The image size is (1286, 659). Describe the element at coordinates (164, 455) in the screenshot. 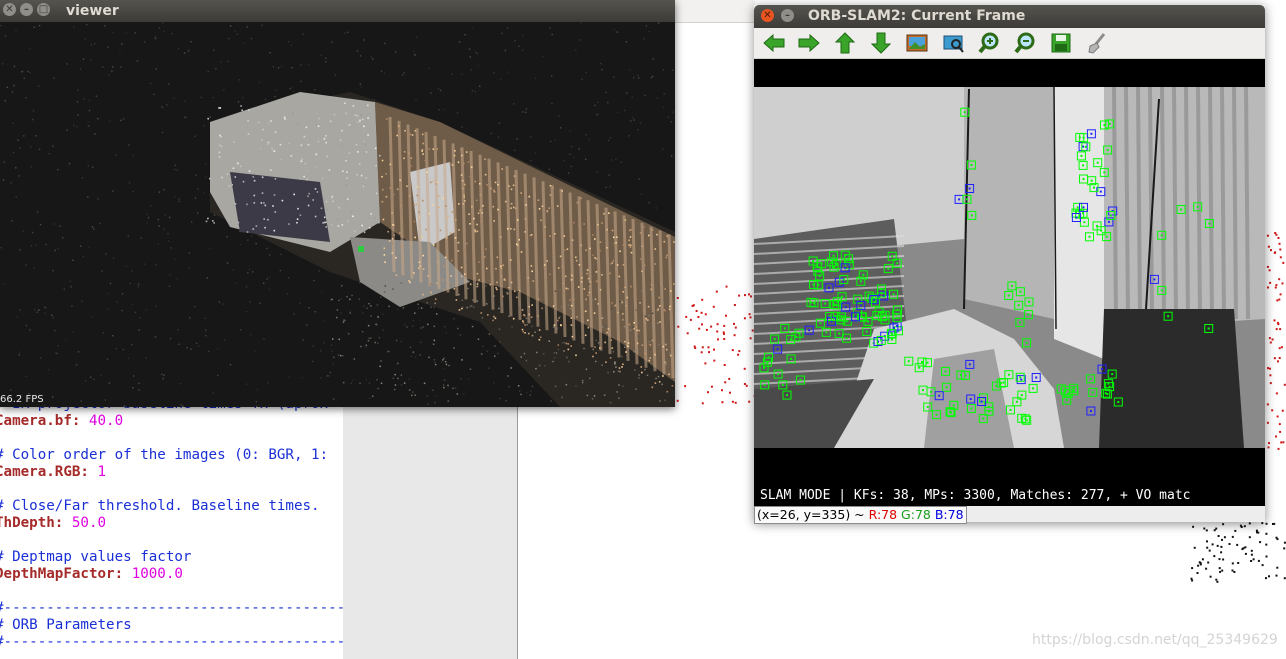

I see `comment-text: # Color order of the images (0: BGR, 1:` at that location.